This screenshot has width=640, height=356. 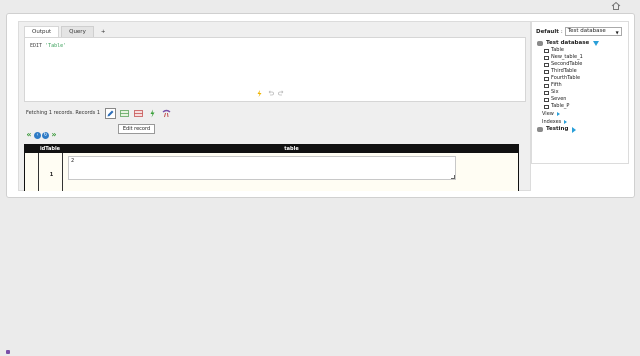 I want to click on expand-down-icon, so click(x=596, y=43).